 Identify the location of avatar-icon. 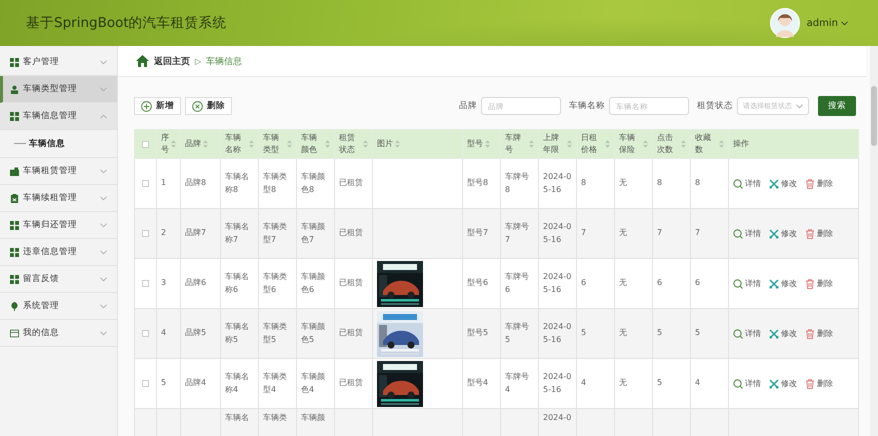
(785, 23).